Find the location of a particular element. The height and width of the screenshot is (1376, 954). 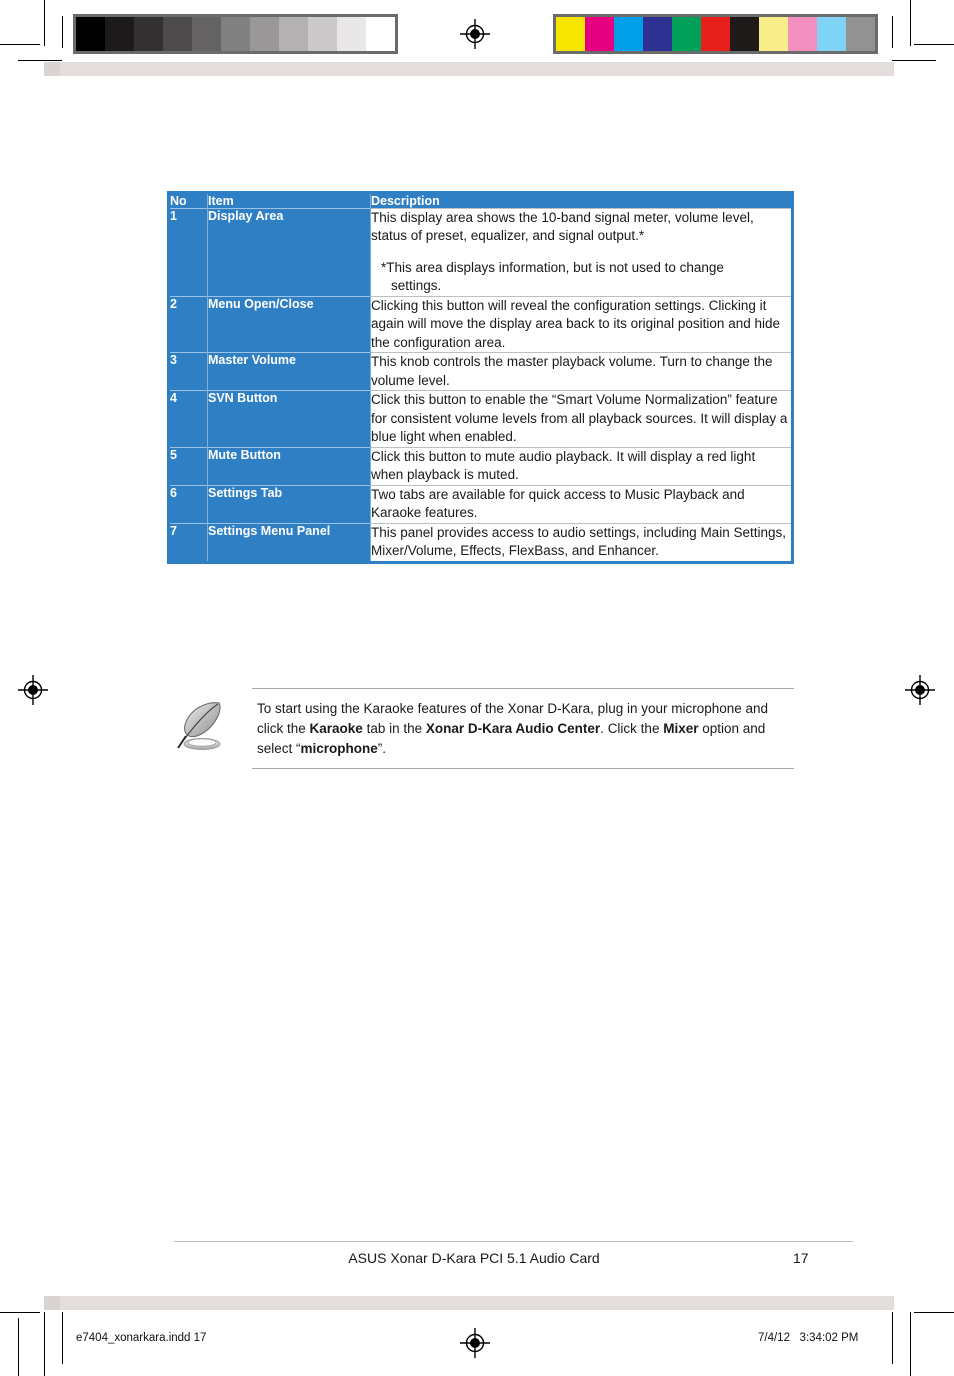

column-header-item: Item is located at coordinates (289, 200).